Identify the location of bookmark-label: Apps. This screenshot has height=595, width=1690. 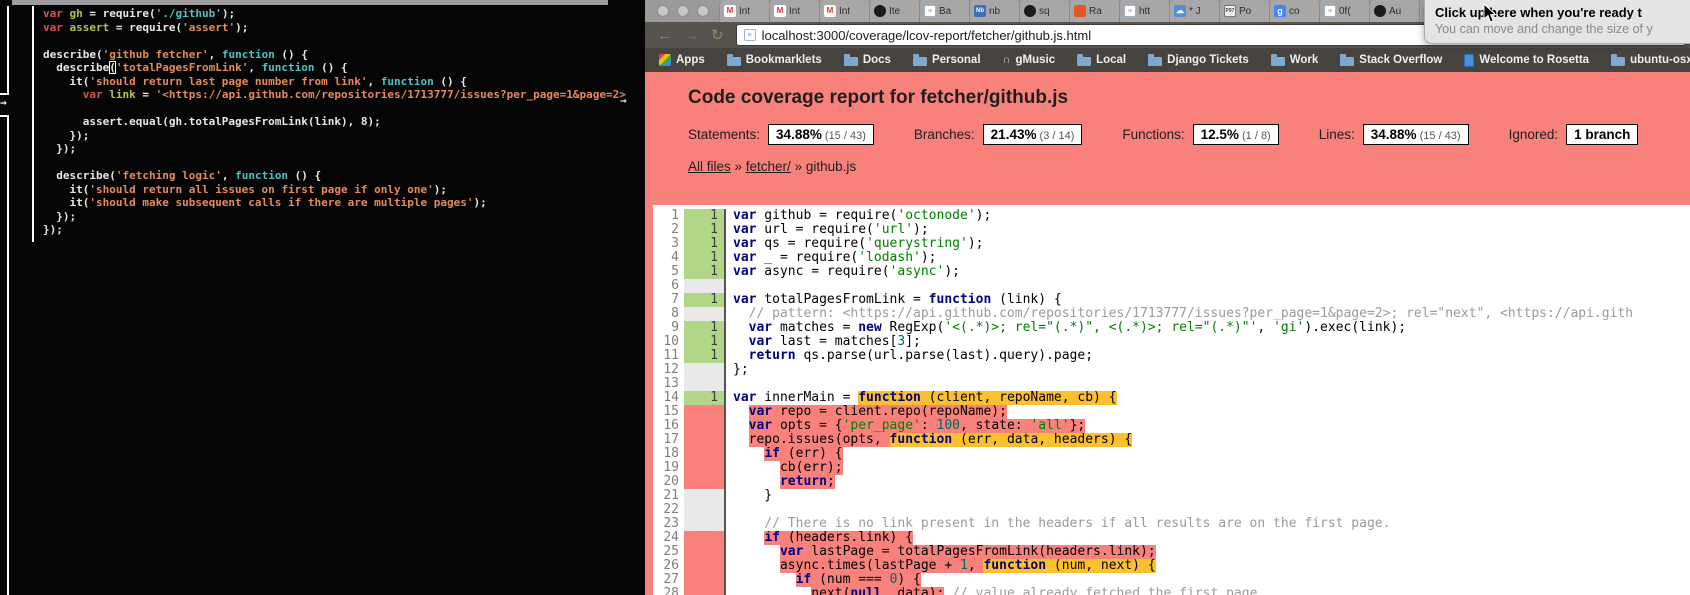
(690, 60).